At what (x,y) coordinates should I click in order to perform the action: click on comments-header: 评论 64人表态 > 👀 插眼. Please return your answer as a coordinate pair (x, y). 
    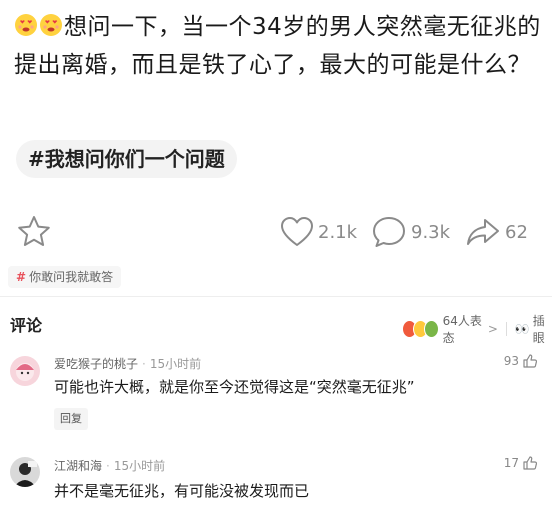
    Looking at the image, I should click on (276, 324).